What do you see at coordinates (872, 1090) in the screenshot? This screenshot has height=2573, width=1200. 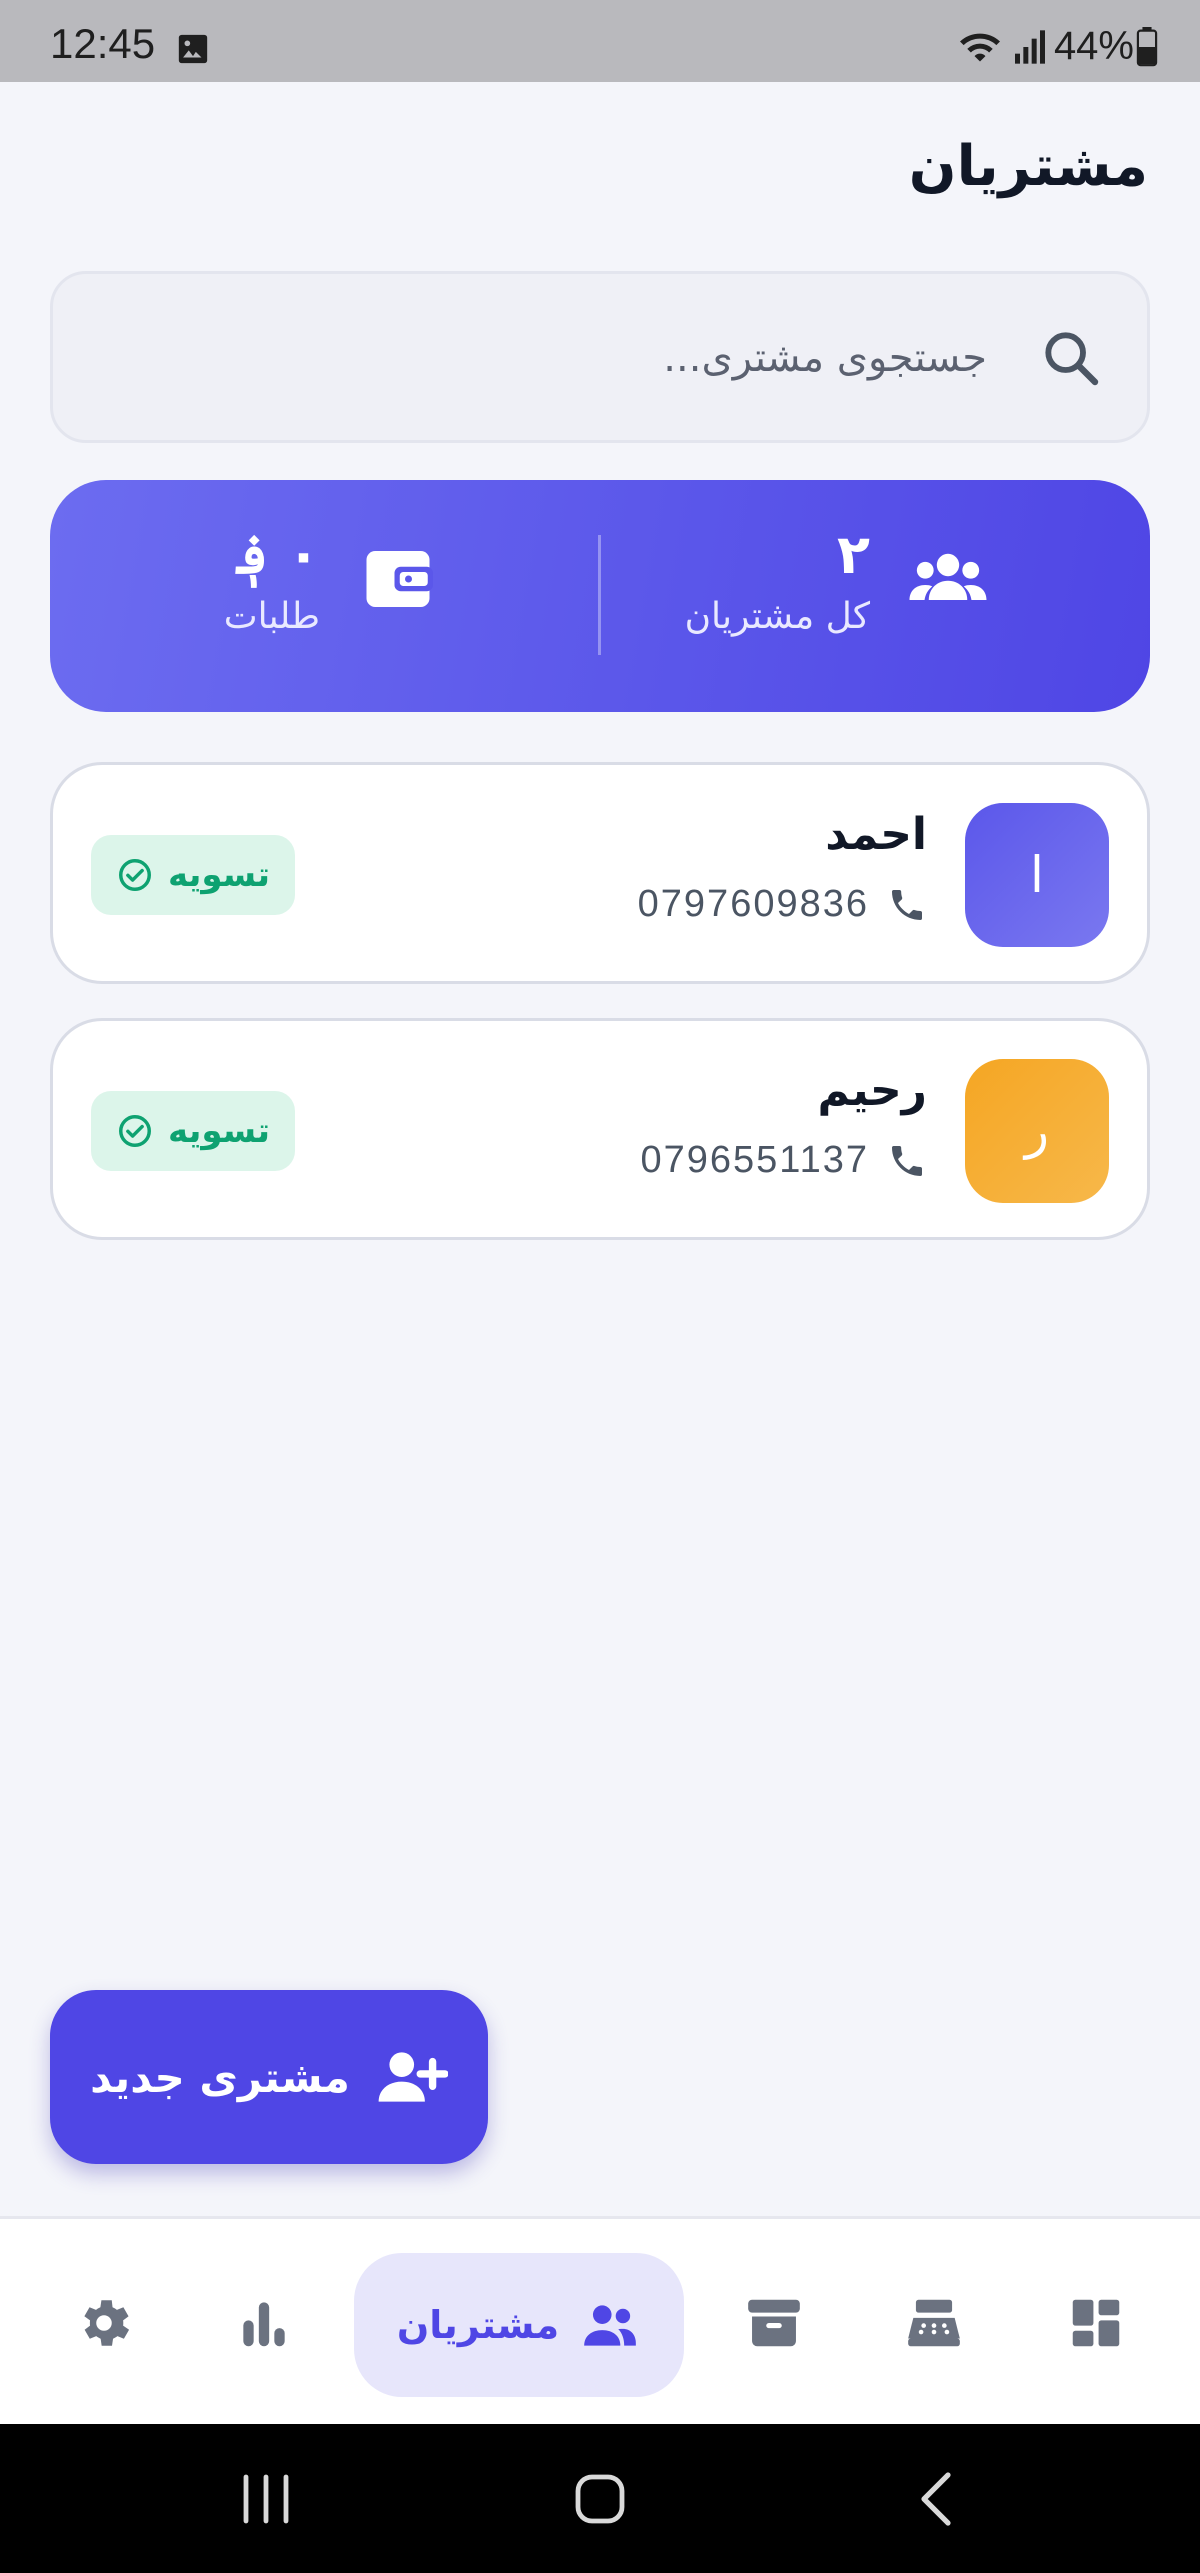 I see `customer-name: رحیم` at bounding box center [872, 1090].